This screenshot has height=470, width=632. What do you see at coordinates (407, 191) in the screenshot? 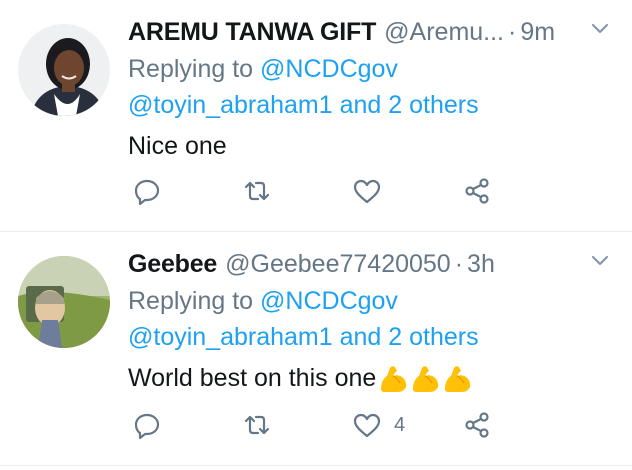
I see `like-button` at bounding box center [407, 191].